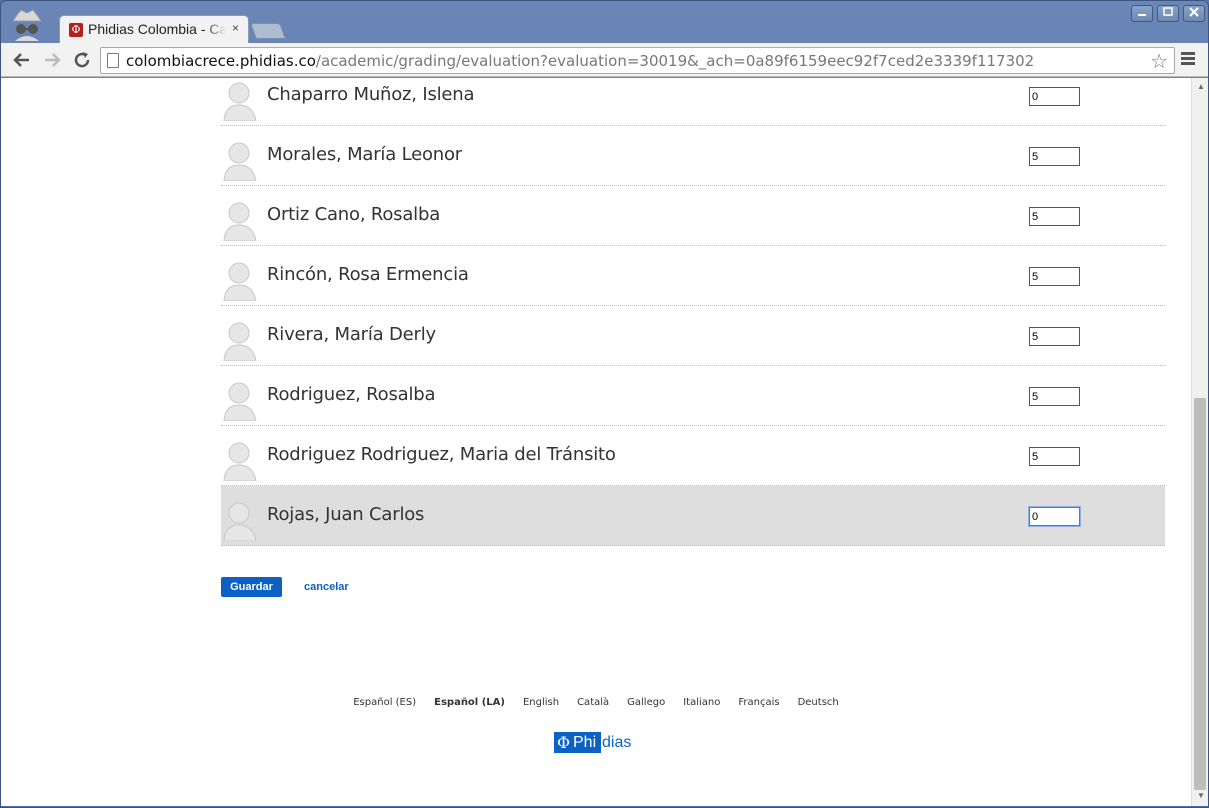 The height and width of the screenshot is (808, 1209). I want to click on menu-icon, so click(1188, 59).